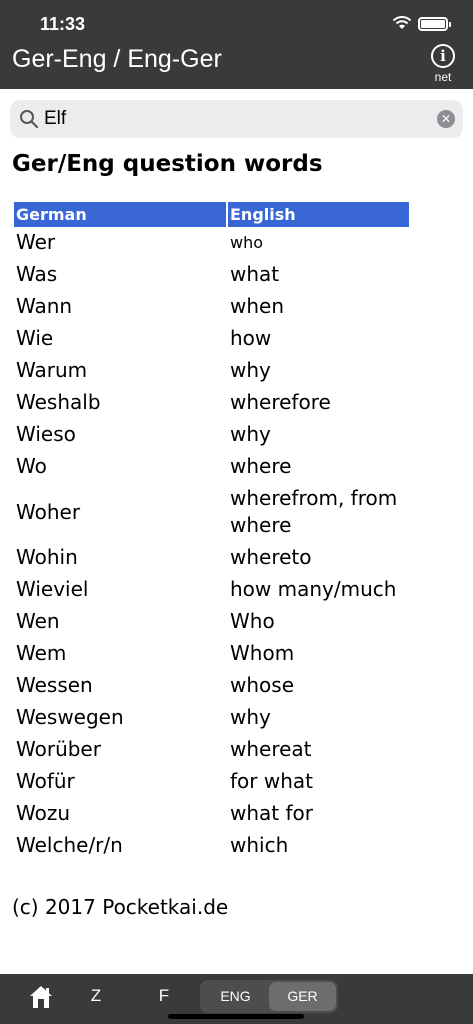 The image size is (473, 1024). Describe the element at coordinates (58, 749) in the screenshot. I see `german-word: Worüber` at that location.